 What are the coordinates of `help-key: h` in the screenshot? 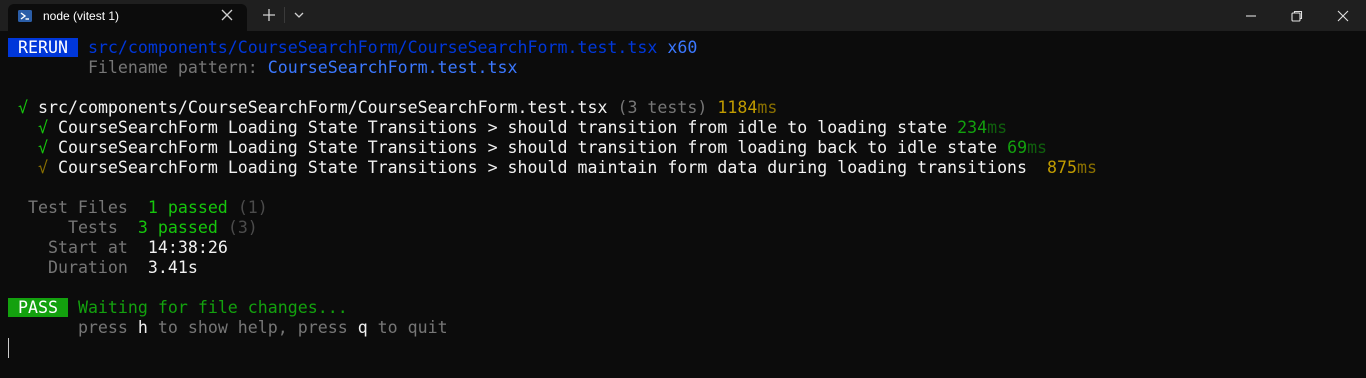 It's located at (142, 327).